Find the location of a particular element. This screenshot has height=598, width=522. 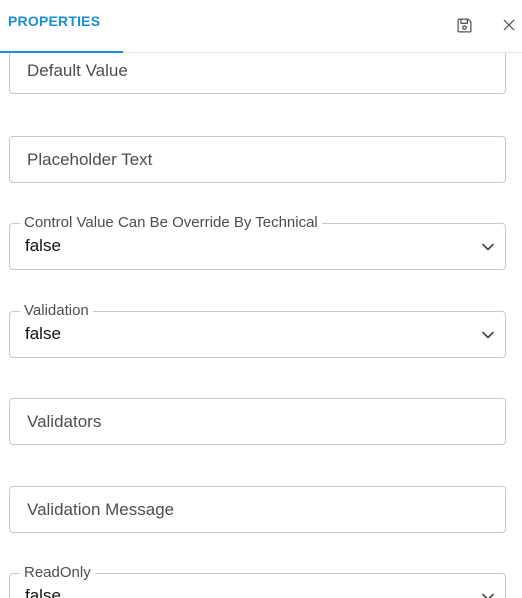

tab-properties: PROPERTIES is located at coordinates (61, 26).